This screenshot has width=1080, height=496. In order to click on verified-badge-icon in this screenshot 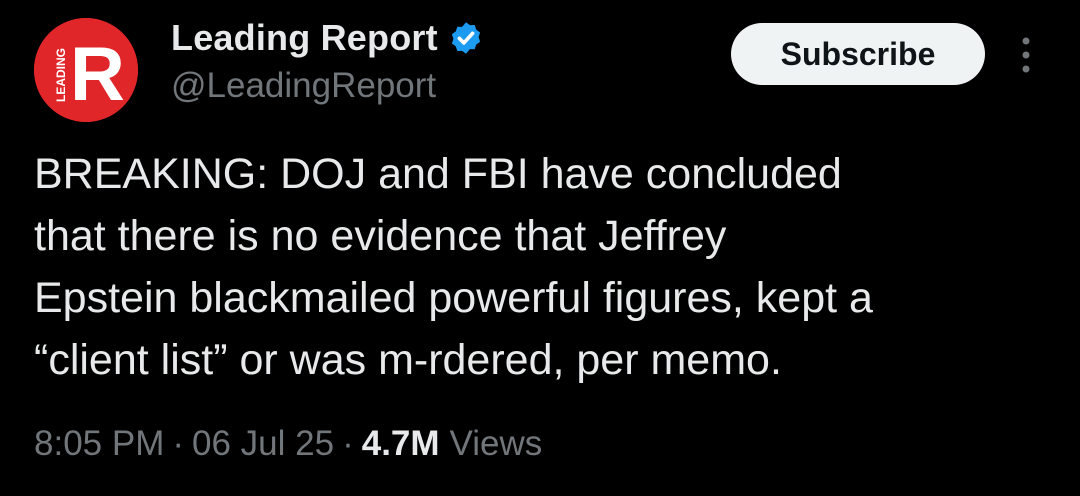, I will do `click(466, 38)`.